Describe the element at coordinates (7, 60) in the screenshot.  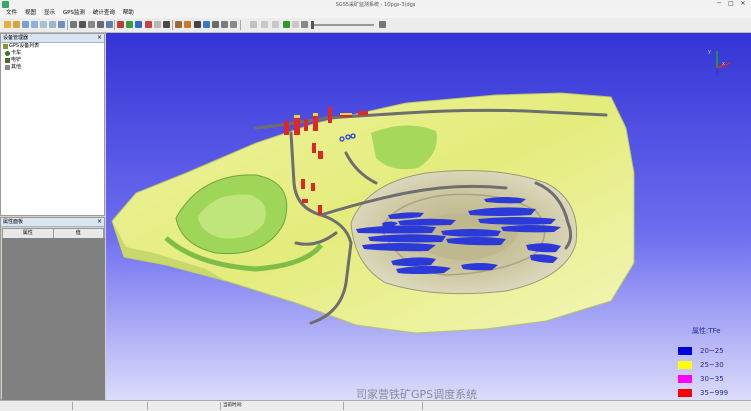
I see `shovel-icon` at that location.